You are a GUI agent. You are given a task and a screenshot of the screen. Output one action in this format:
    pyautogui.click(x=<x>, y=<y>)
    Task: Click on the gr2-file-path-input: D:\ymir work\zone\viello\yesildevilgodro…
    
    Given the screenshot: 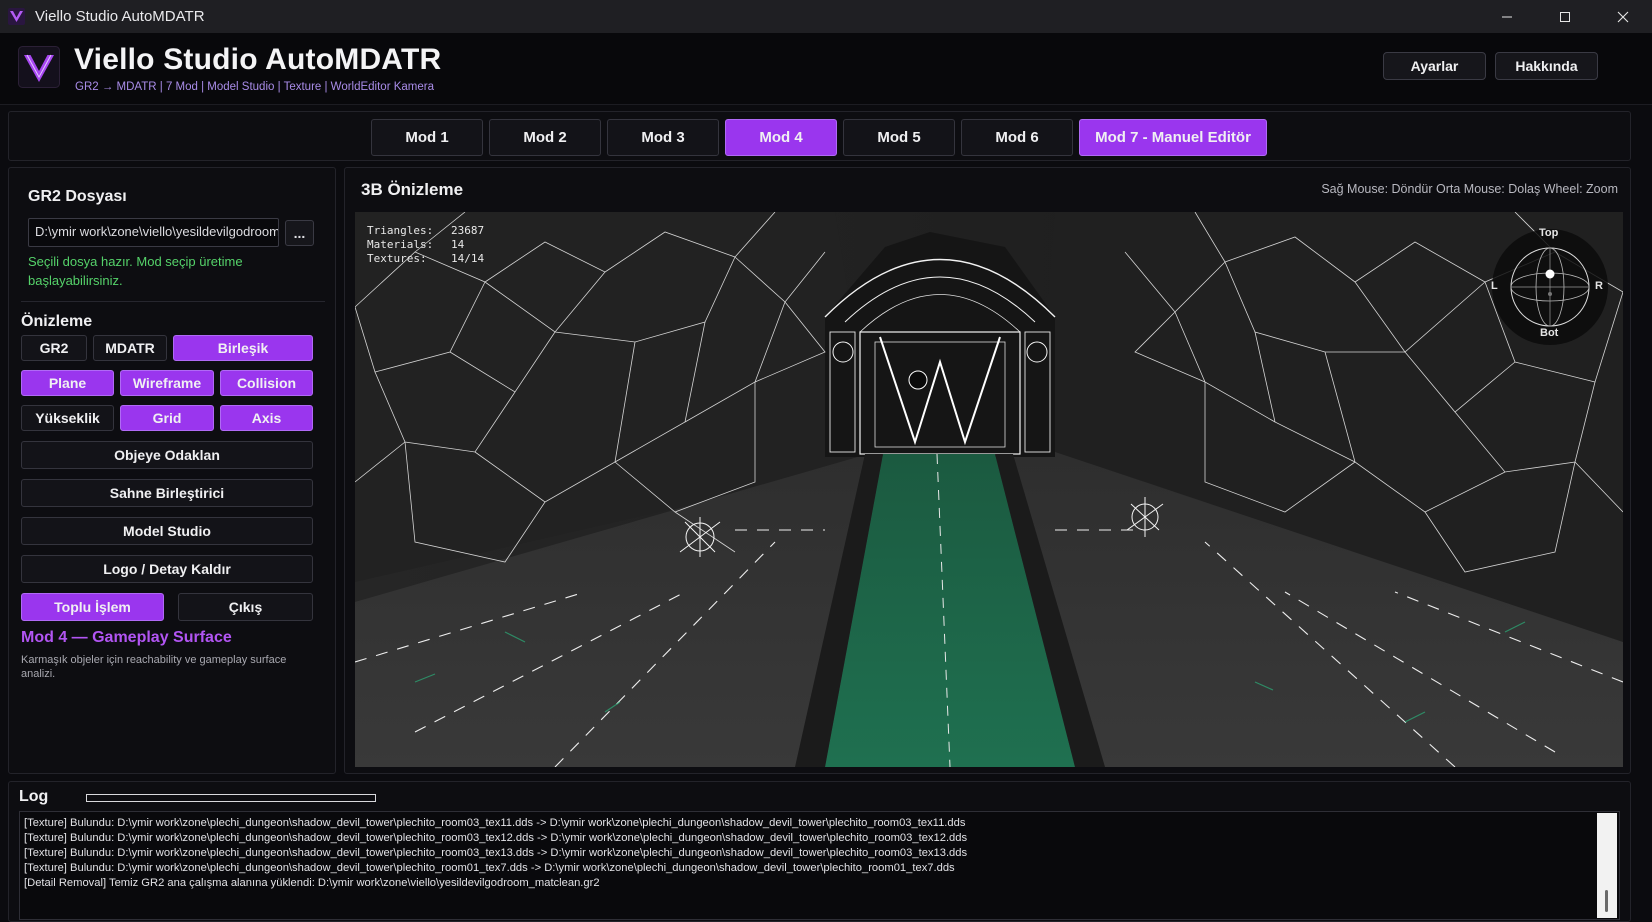 What is the action you would take?
    pyautogui.click(x=153, y=232)
    